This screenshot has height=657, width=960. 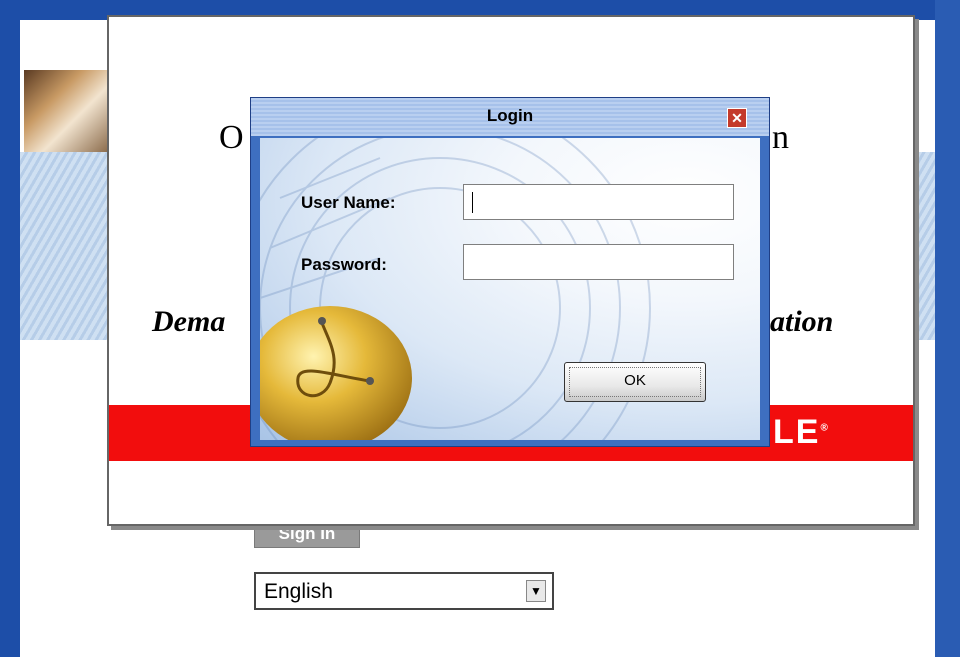 What do you see at coordinates (348, 202) in the screenshot?
I see `username-label: User Name:` at bounding box center [348, 202].